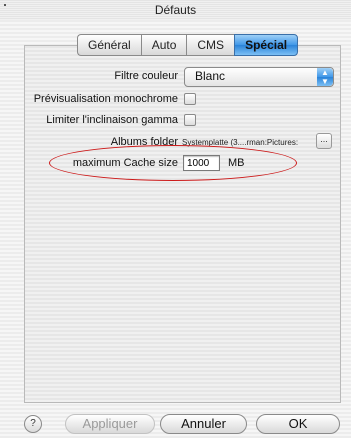 The height and width of the screenshot is (438, 351). I want to click on filtre-couleur-value: Blanc, so click(210, 76).